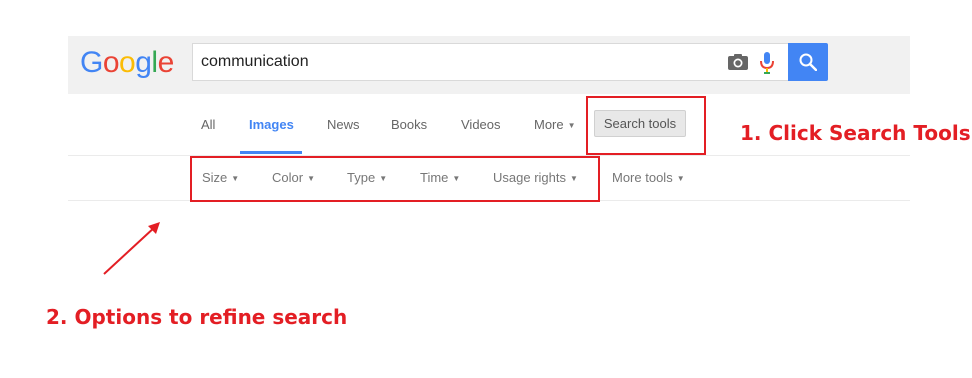 The image size is (972, 378). Describe the element at coordinates (271, 124) in the screenshot. I see `tab-images: Images` at that location.